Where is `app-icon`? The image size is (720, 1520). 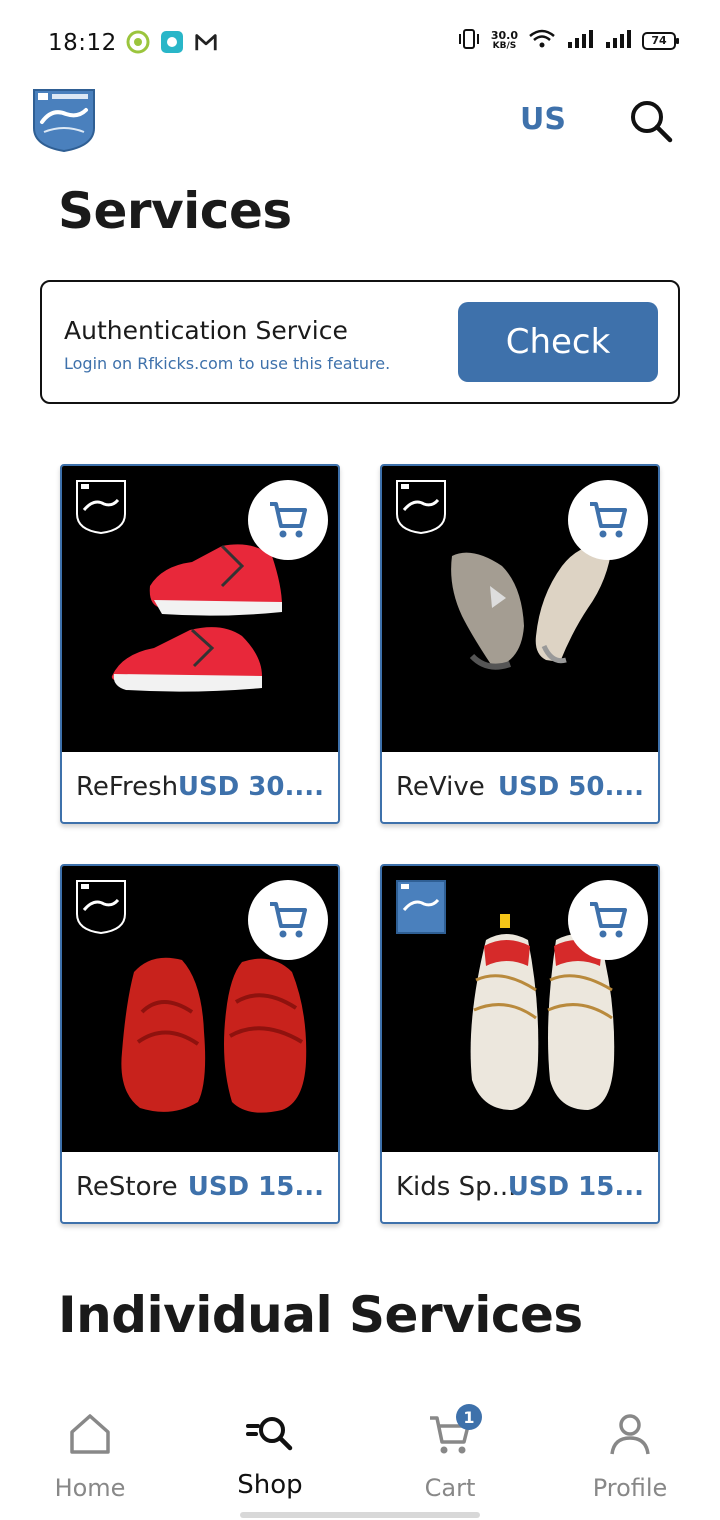
app-icon is located at coordinates (172, 42).